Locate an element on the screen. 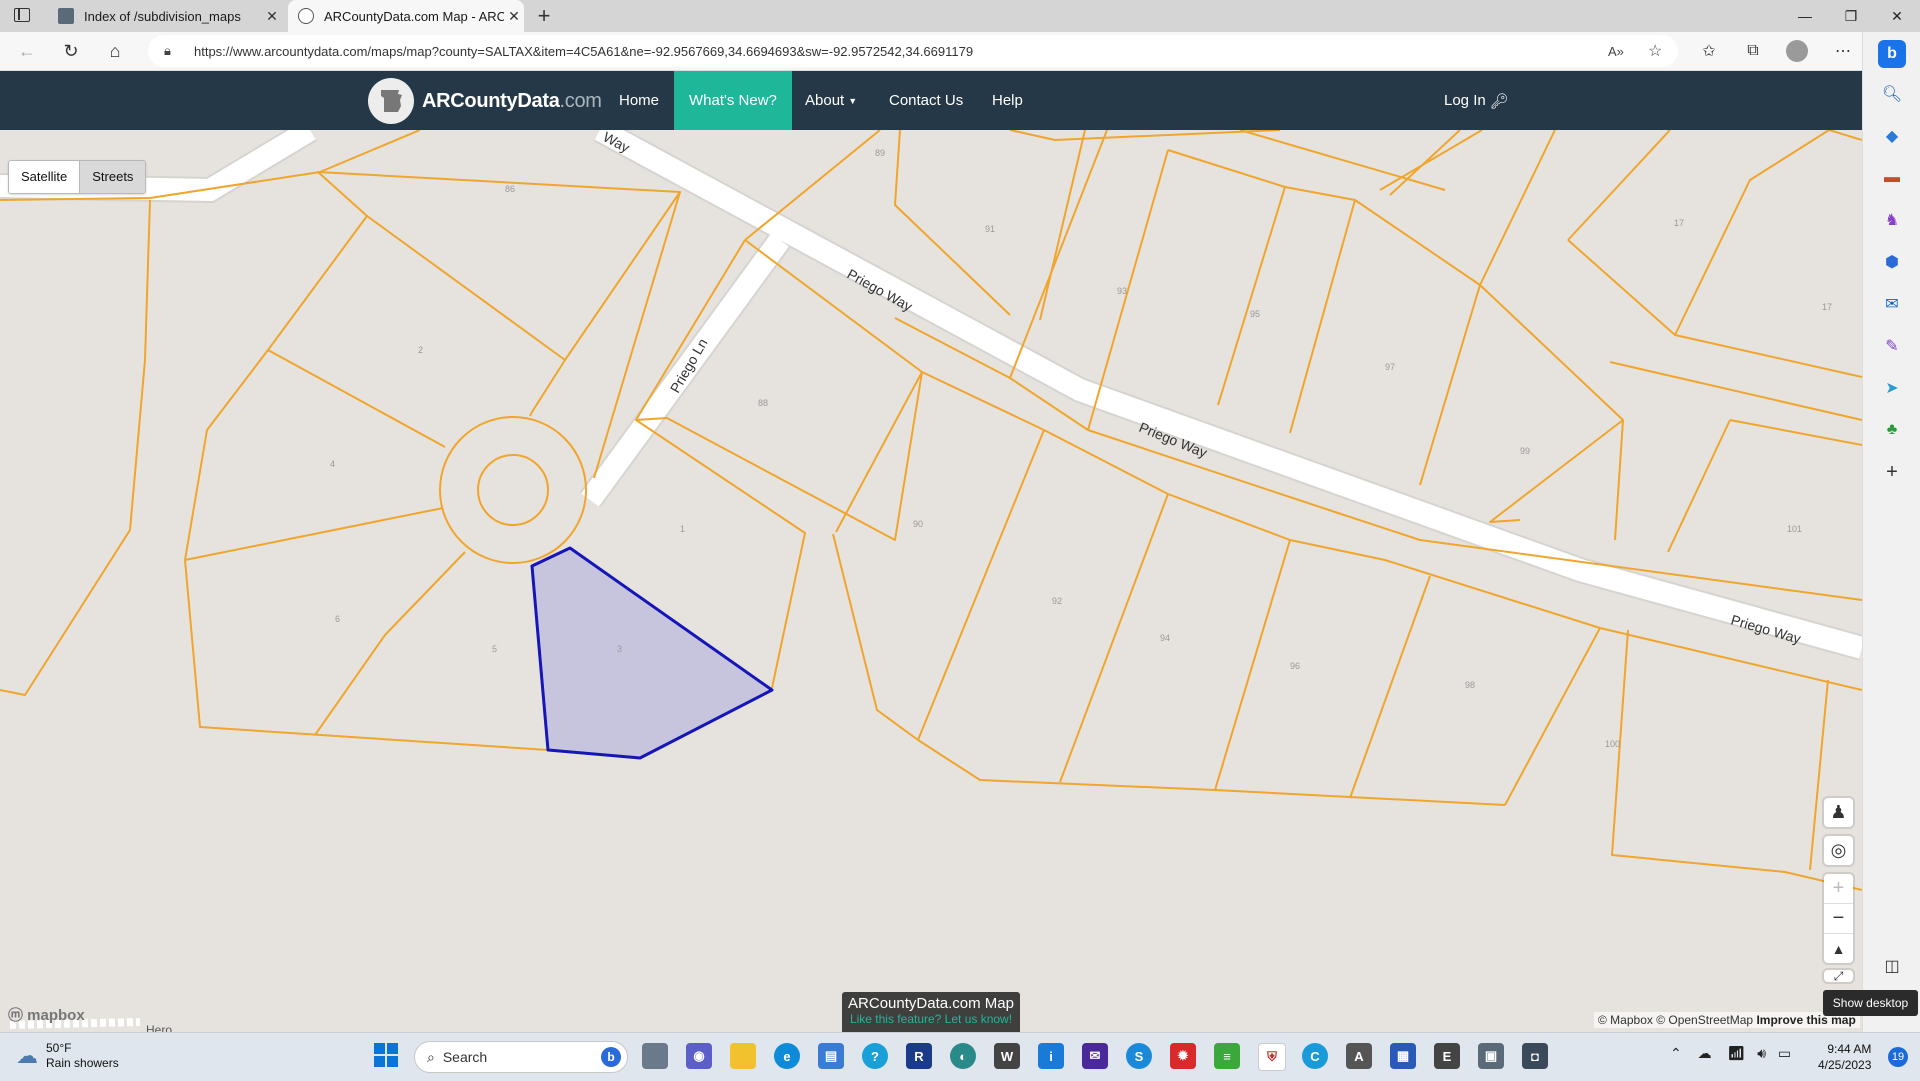 This screenshot has height=1081, width=1920. wordpad-icon: W is located at coordinates (1007, 1056).